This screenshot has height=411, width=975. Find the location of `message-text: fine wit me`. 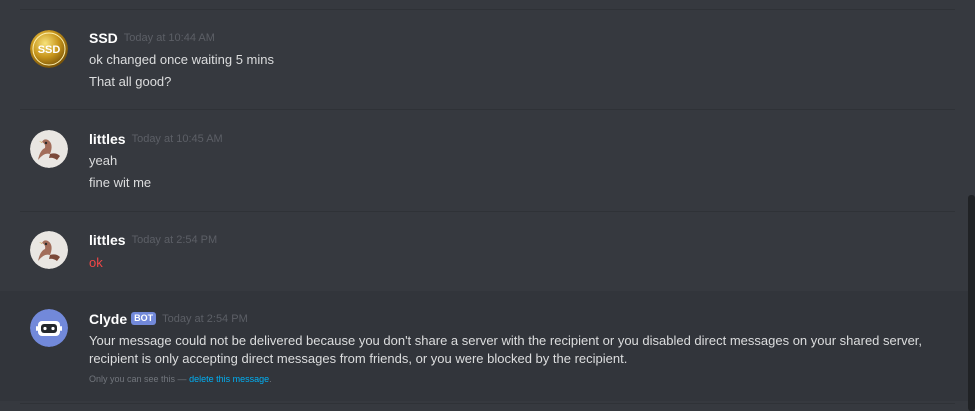

message-text: fine wit me is located at coordinates (120, 182).